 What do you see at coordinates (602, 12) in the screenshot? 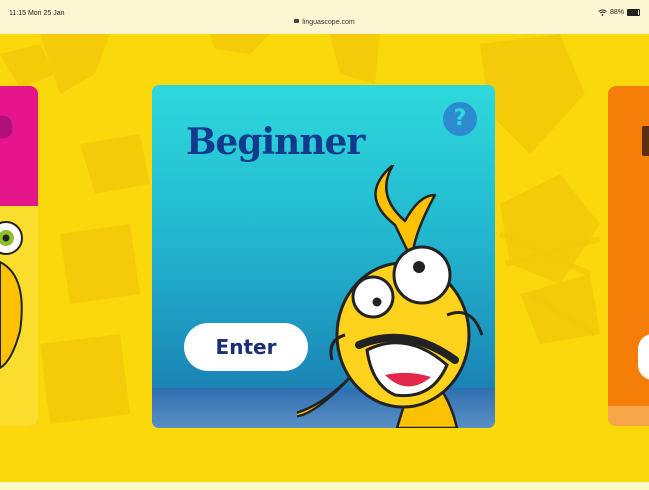
I see `wifi-icon` at bounding box center [602, 12].